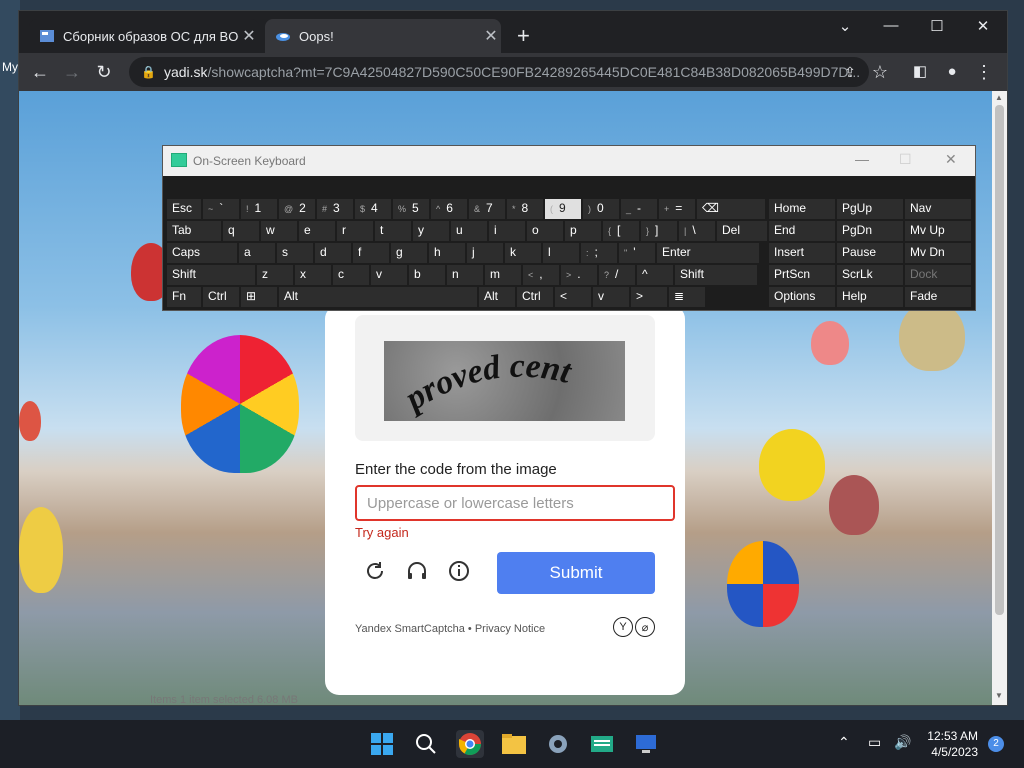  Describe the element at coordinates (561, 253) in the screenshot. I see `osk-key: l` at that location.